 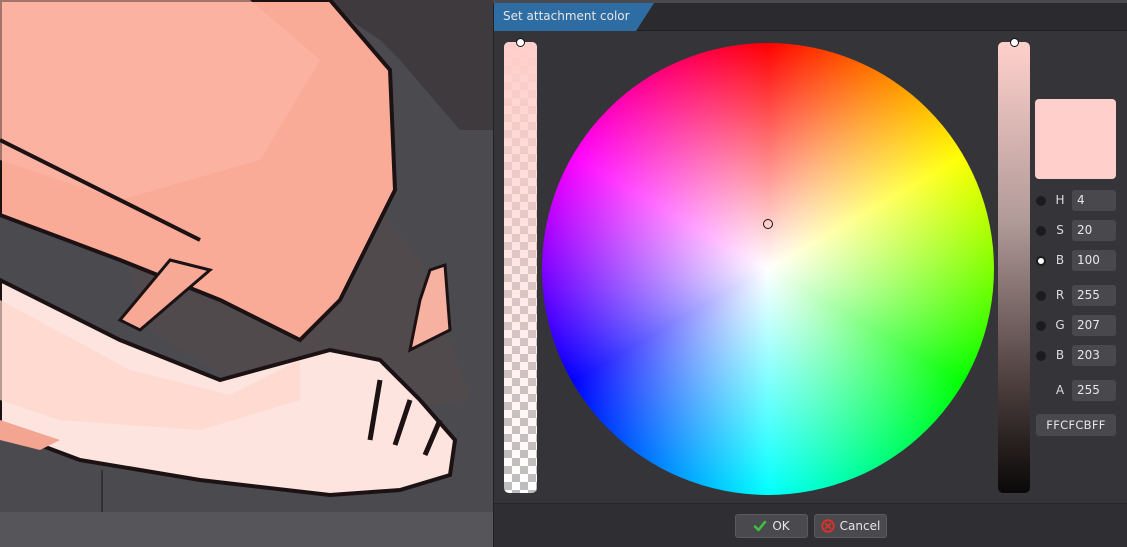 I want to click on field-row-blue: B, so click(x=1079, y=356).